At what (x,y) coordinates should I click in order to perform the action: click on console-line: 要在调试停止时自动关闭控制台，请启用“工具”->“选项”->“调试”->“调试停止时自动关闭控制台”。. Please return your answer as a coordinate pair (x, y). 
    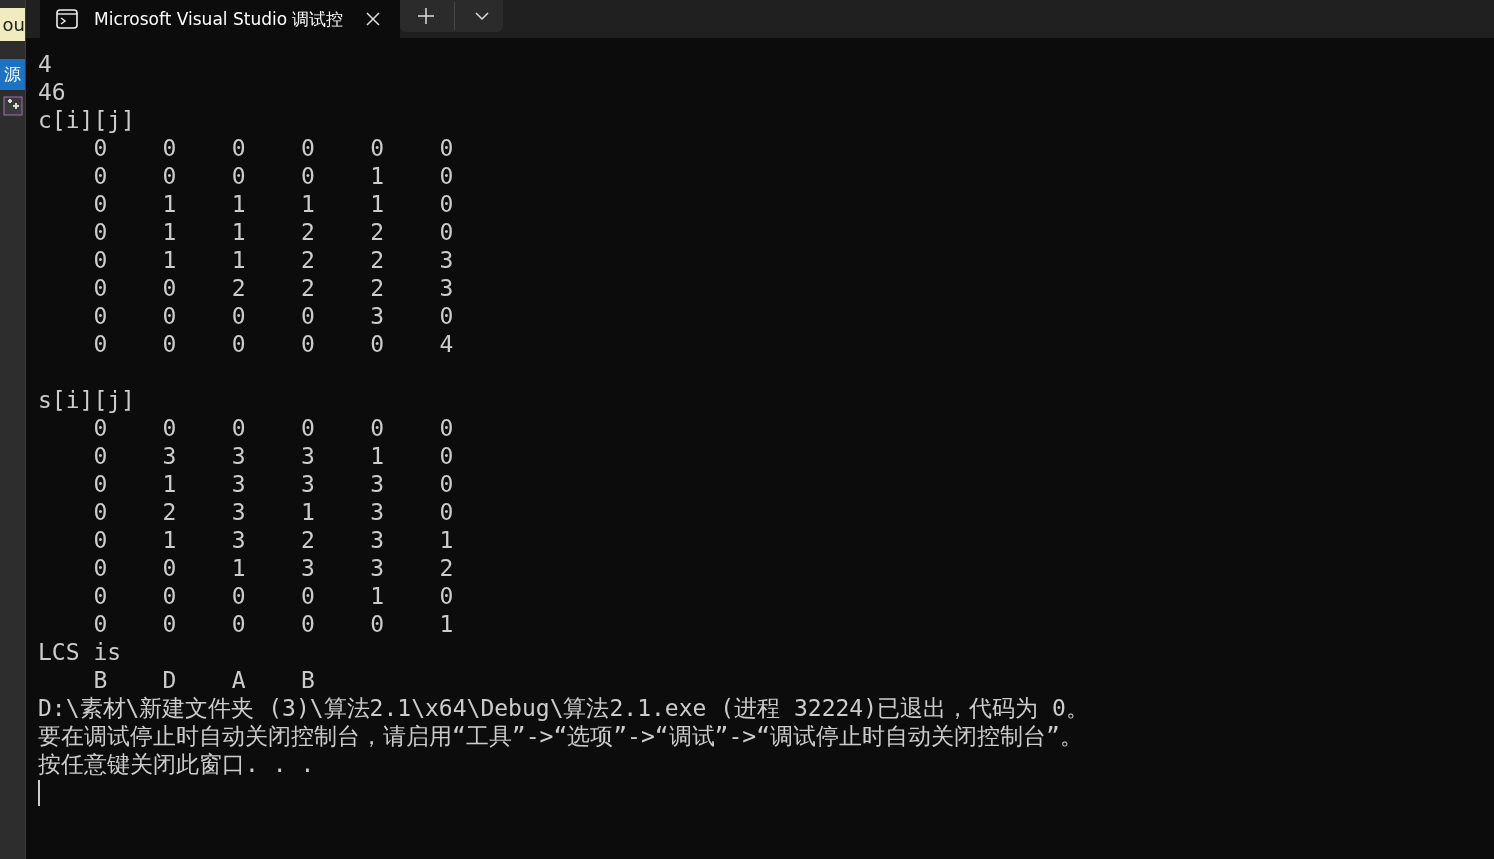
    Looking at the image, I should click on (561, 736).